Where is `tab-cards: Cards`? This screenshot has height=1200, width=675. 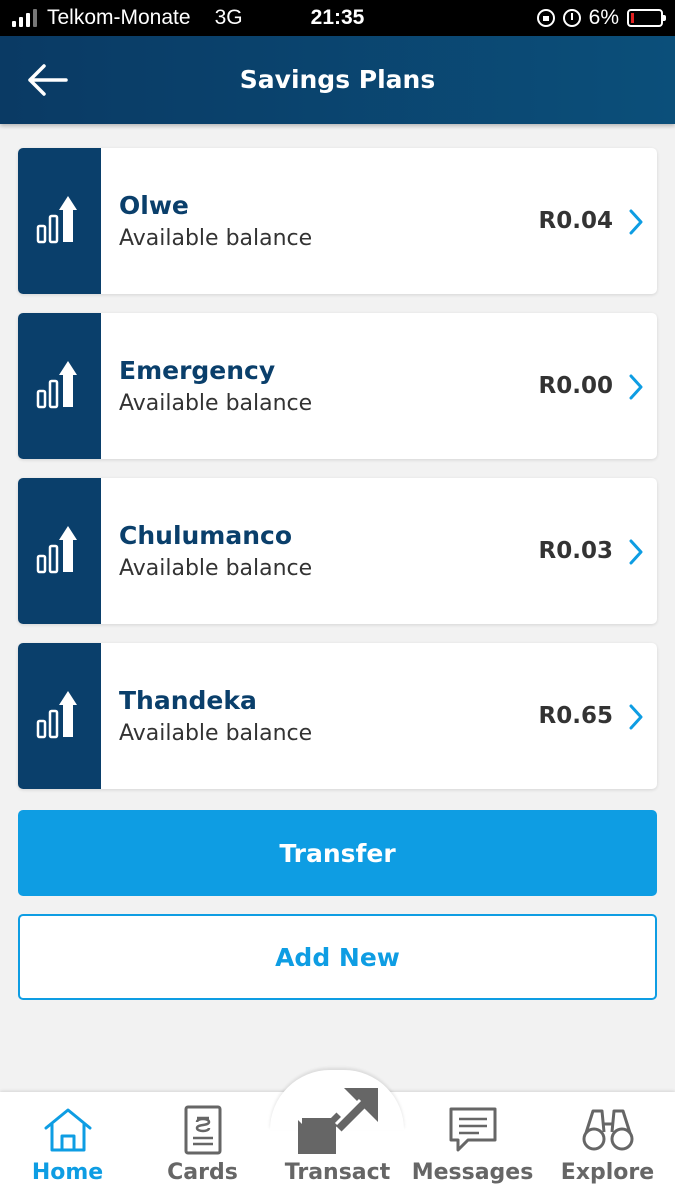
tab-cards: Cards is located at coordinates (202, 1146).